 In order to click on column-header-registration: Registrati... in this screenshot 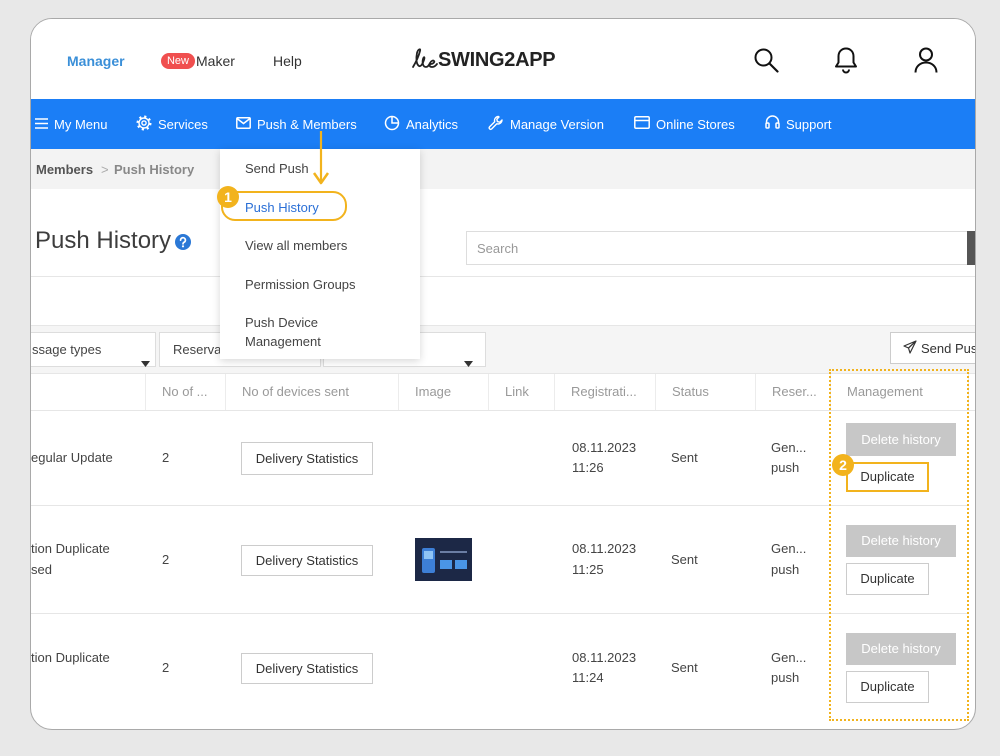, I will do `click(605, 392)`.